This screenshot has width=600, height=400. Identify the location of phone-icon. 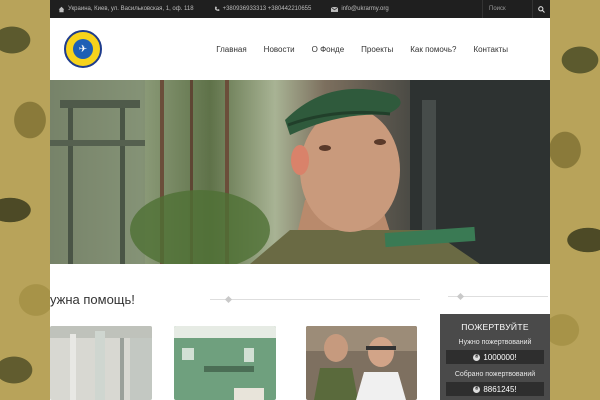
(216, 8).